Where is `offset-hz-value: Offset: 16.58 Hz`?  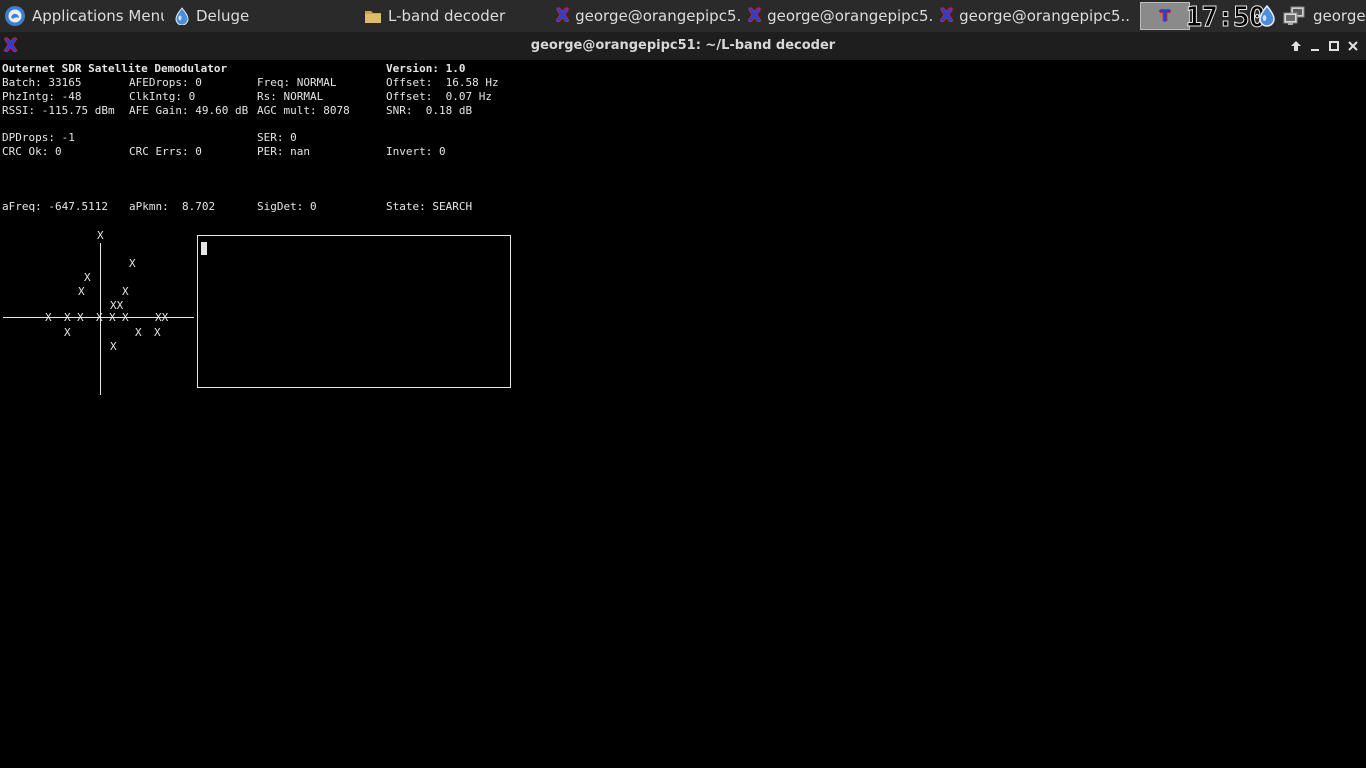 offset-hz-value: Offset: 16.58 Hz is located at coordinates (442, 82).